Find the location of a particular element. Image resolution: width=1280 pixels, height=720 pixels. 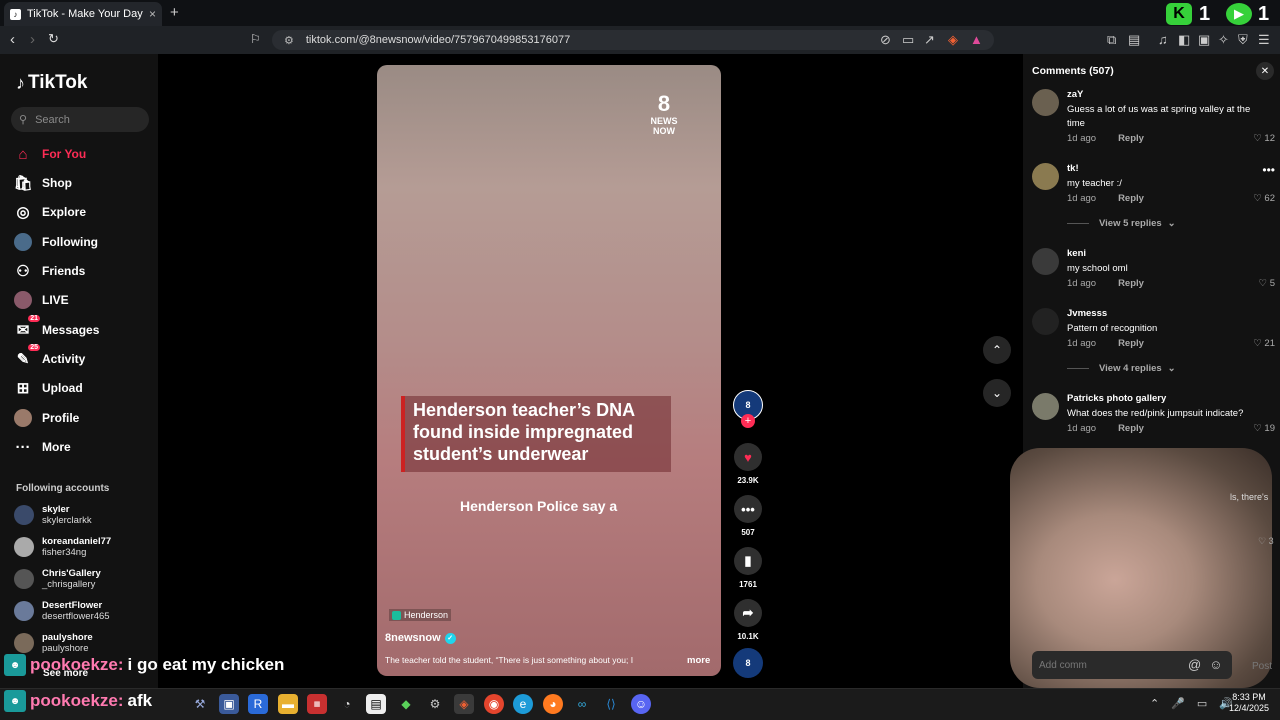

ai-icon: ✧ is located at coordinates (1223, 40).